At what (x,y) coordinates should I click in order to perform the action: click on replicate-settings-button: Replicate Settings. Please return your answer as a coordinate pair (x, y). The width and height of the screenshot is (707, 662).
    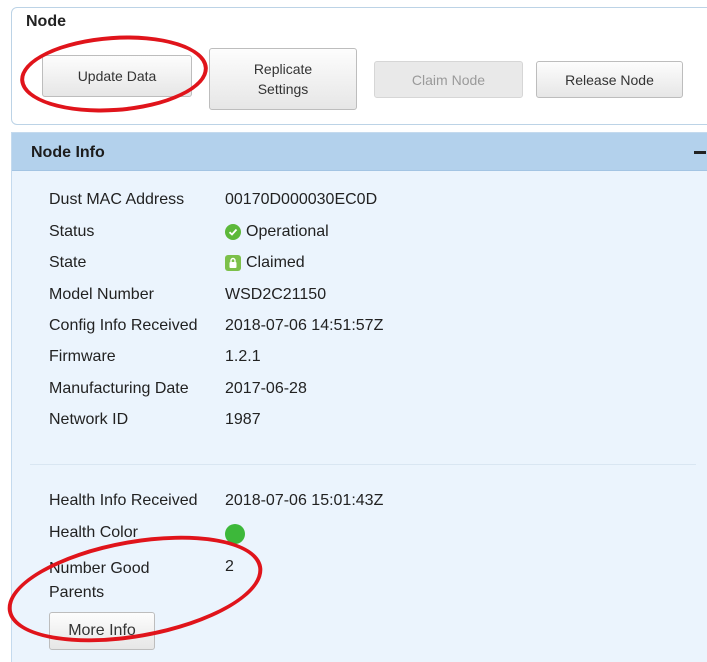
    Looking at the image, I should click on (283, 79).